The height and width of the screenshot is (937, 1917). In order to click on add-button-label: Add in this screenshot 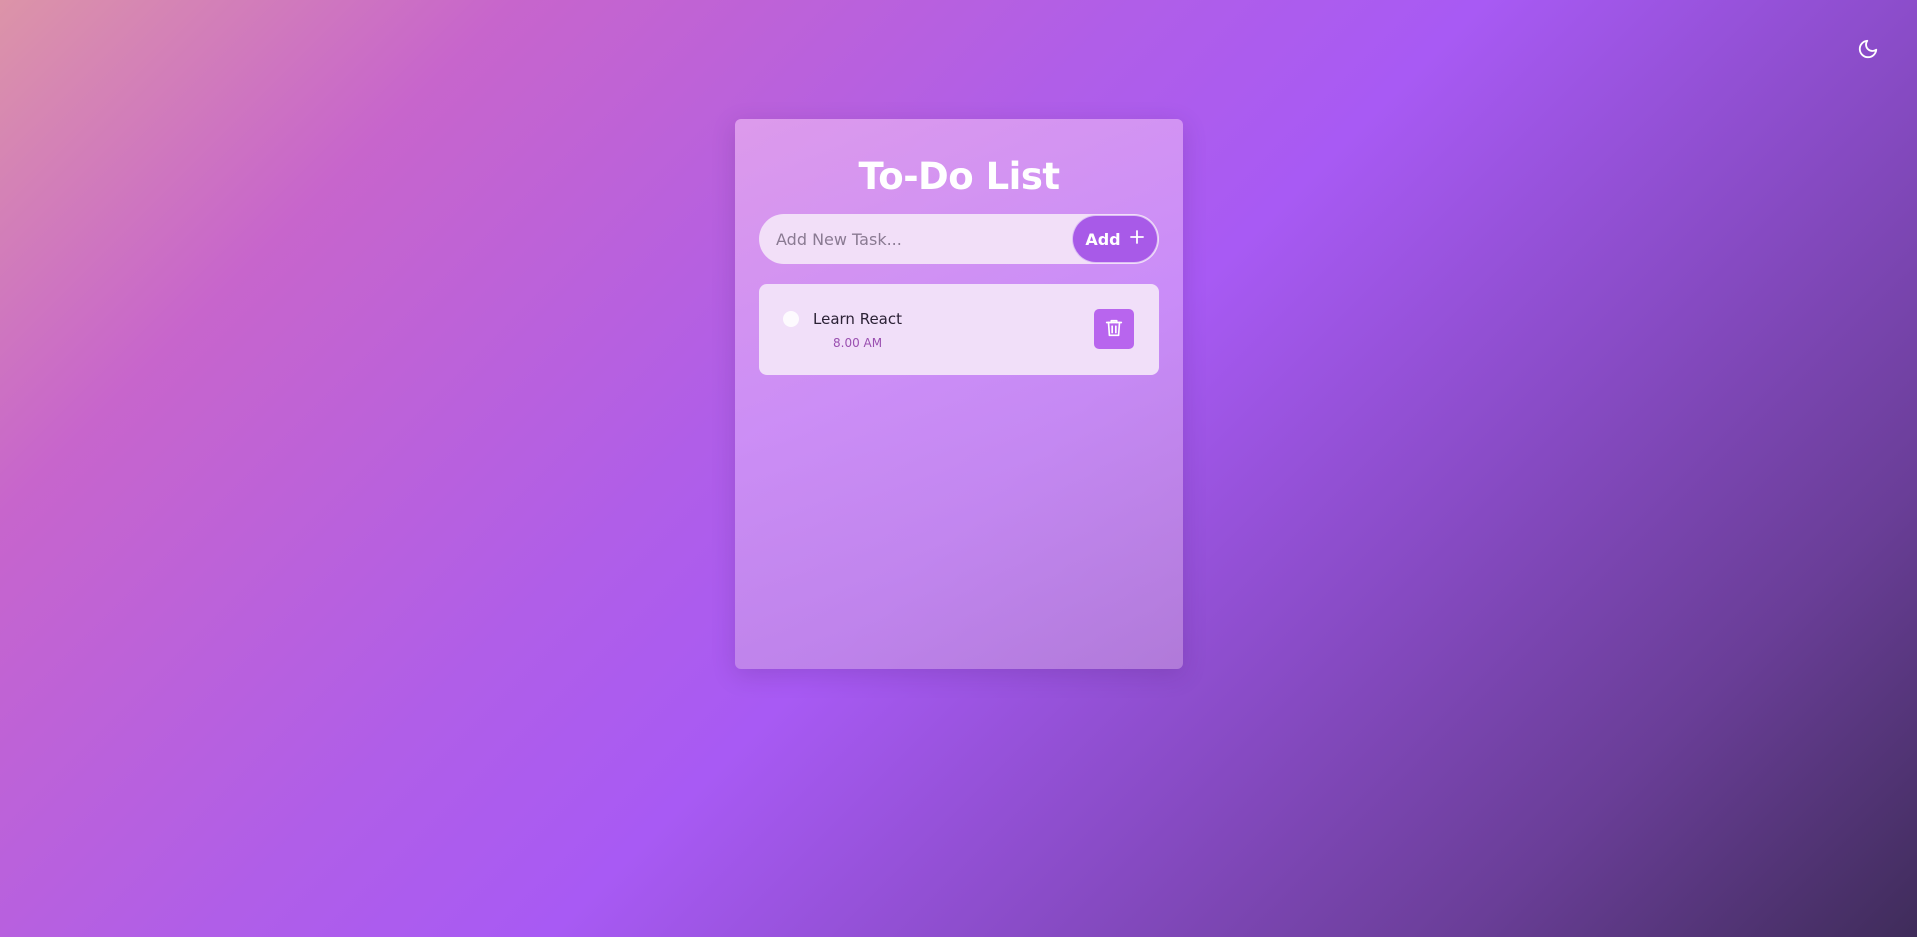, I will do `click(1103, 239)`.